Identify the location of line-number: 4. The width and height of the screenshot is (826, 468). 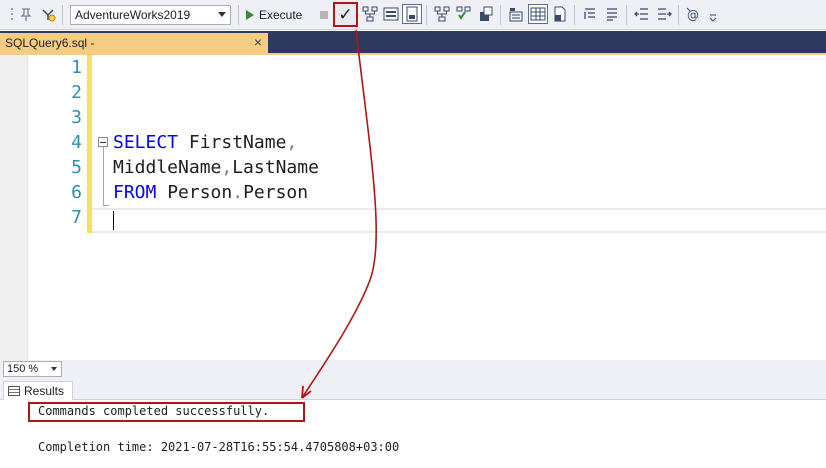
(76, 142).